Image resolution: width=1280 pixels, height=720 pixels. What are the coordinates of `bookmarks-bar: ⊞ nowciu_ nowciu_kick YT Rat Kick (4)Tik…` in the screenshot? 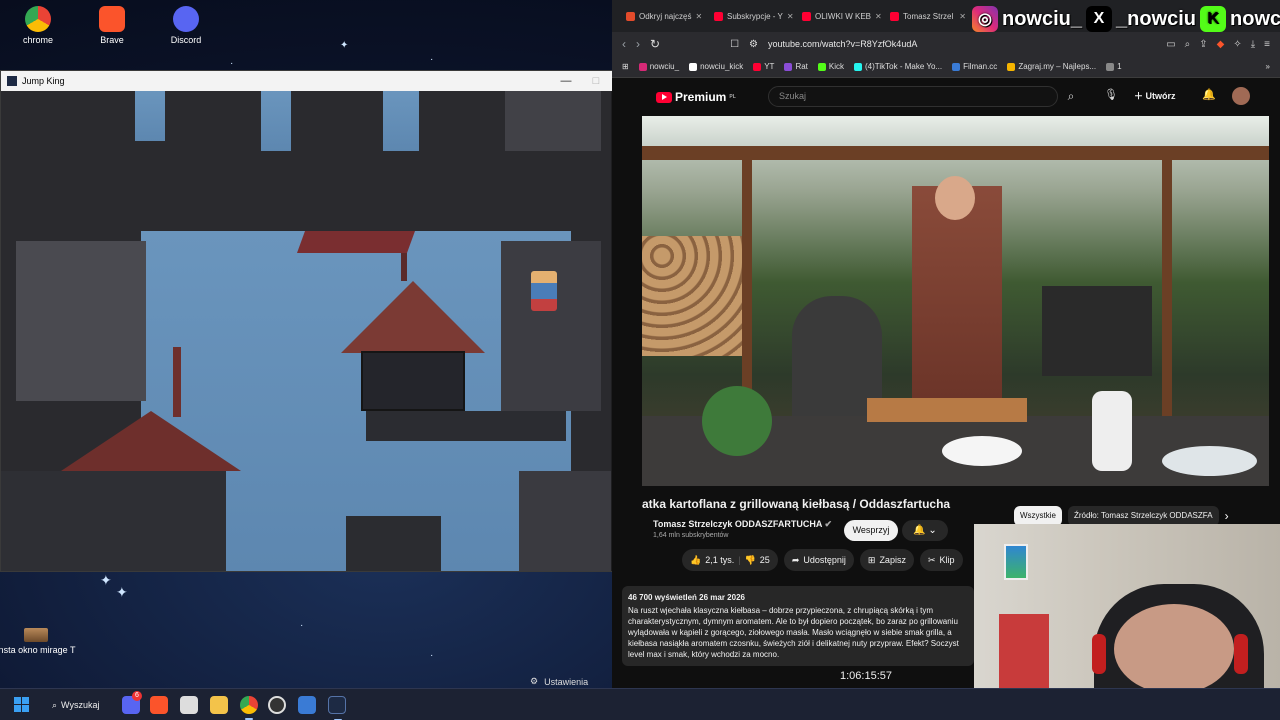 It's located at (946, 67).